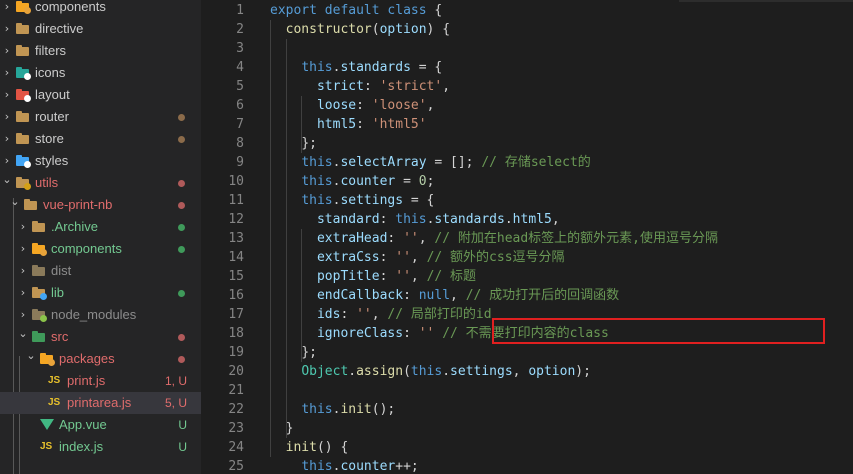 This screenshot has height=474, width=853. Describe the element at coordinates (527, 162) in the screenshot. I see `code-line: 9 this.selectArray = []; // 存储select的` at that location.